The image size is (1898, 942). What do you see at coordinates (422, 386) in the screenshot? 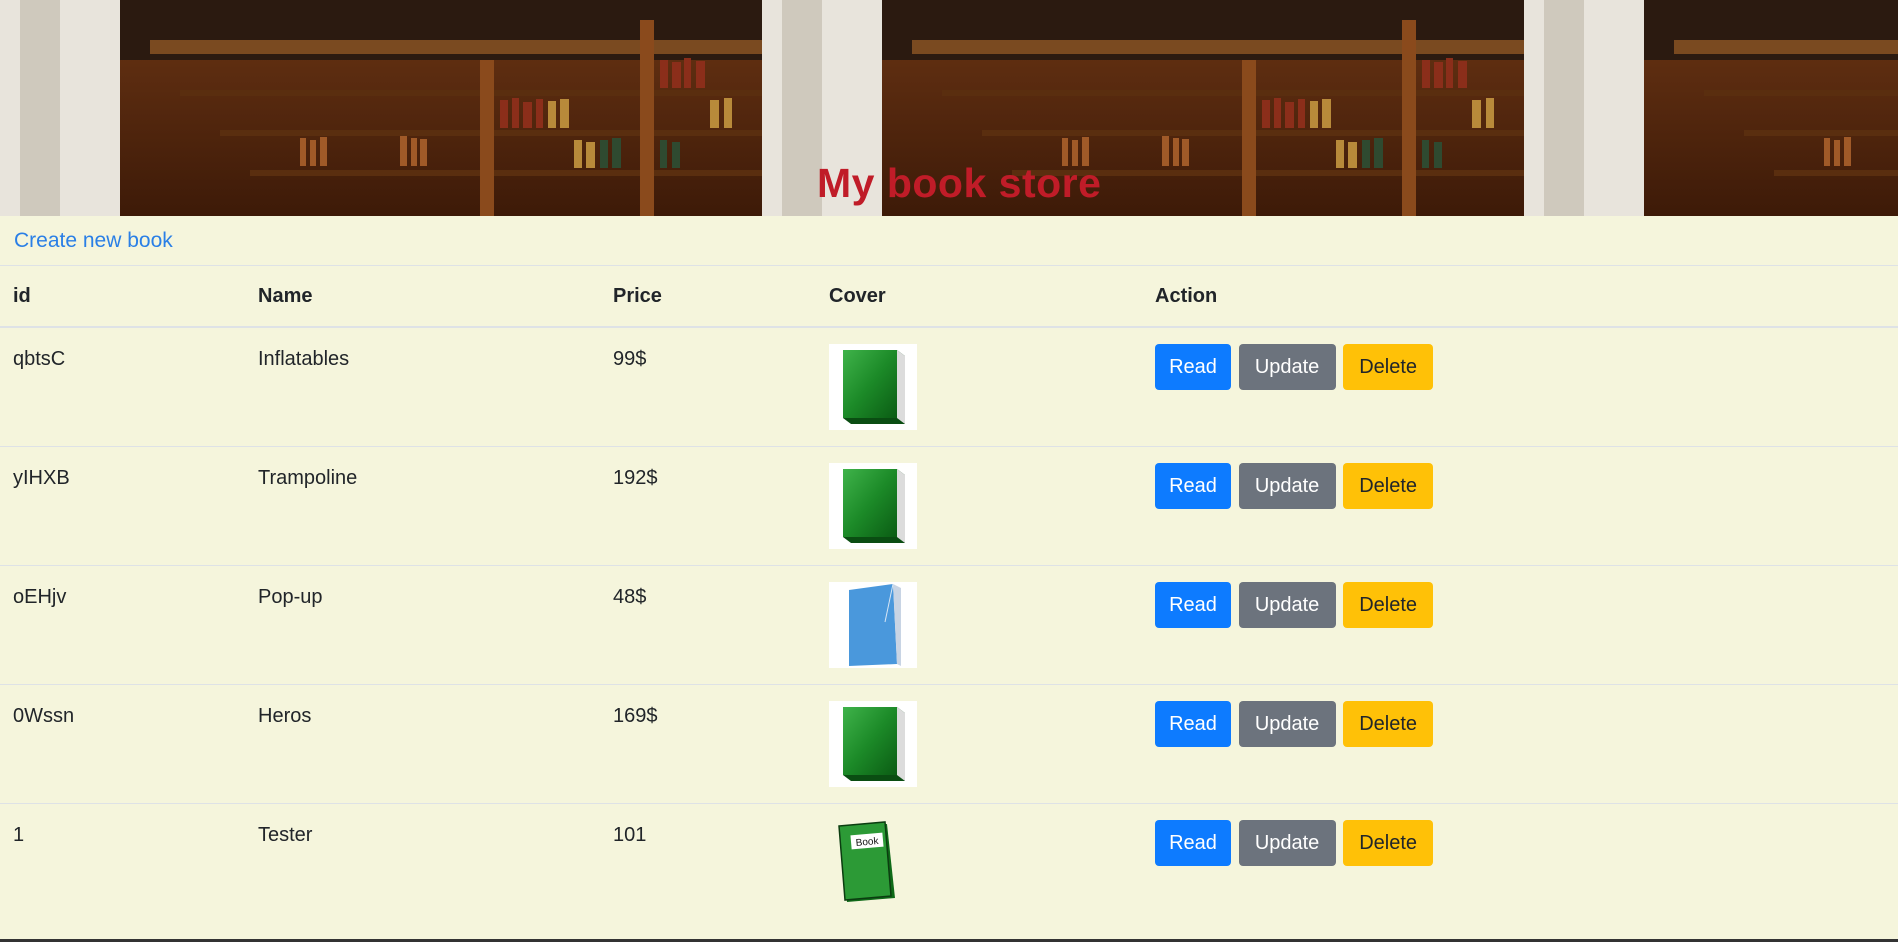
I see `book-name: Inflatables` at bounding box center [422, 386].